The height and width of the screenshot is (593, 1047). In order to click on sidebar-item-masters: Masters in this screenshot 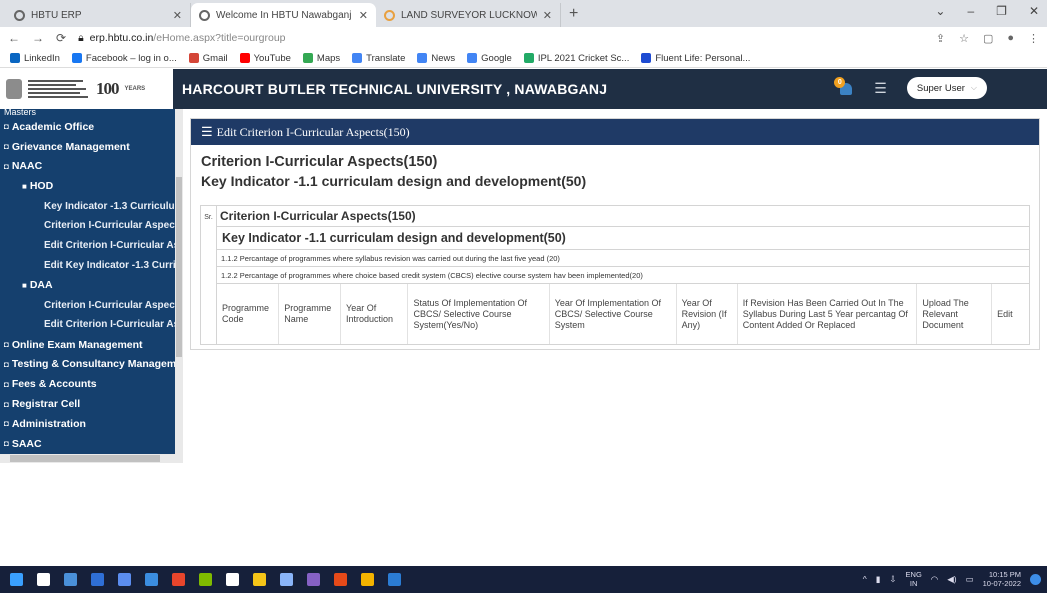, I will do `click(91, 113)`.